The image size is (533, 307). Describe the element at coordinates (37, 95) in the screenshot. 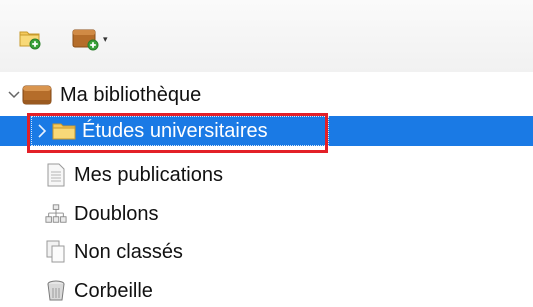

I see `library-icon` at that location.